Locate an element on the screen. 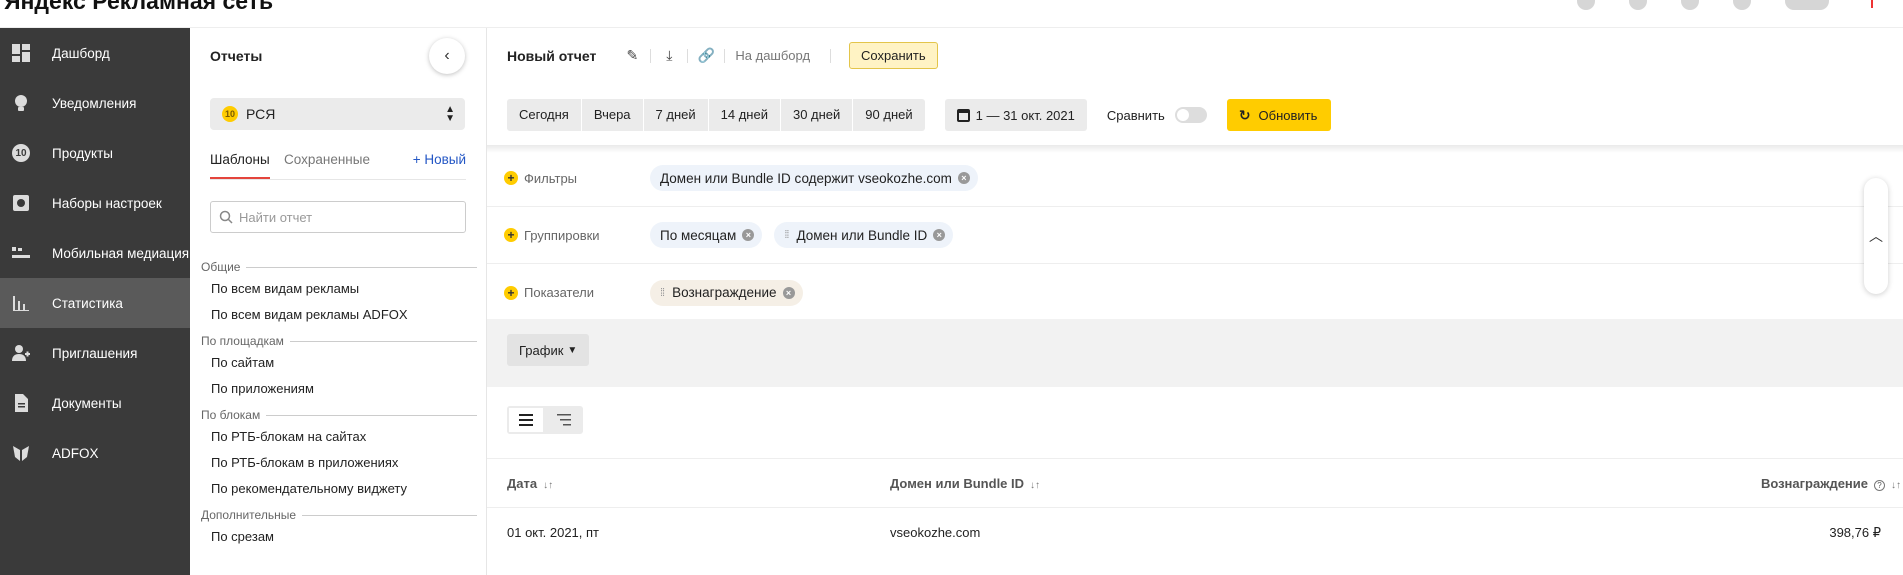 The image size is (1903, 575). graph-label: График is located at coordinates (541, 350).